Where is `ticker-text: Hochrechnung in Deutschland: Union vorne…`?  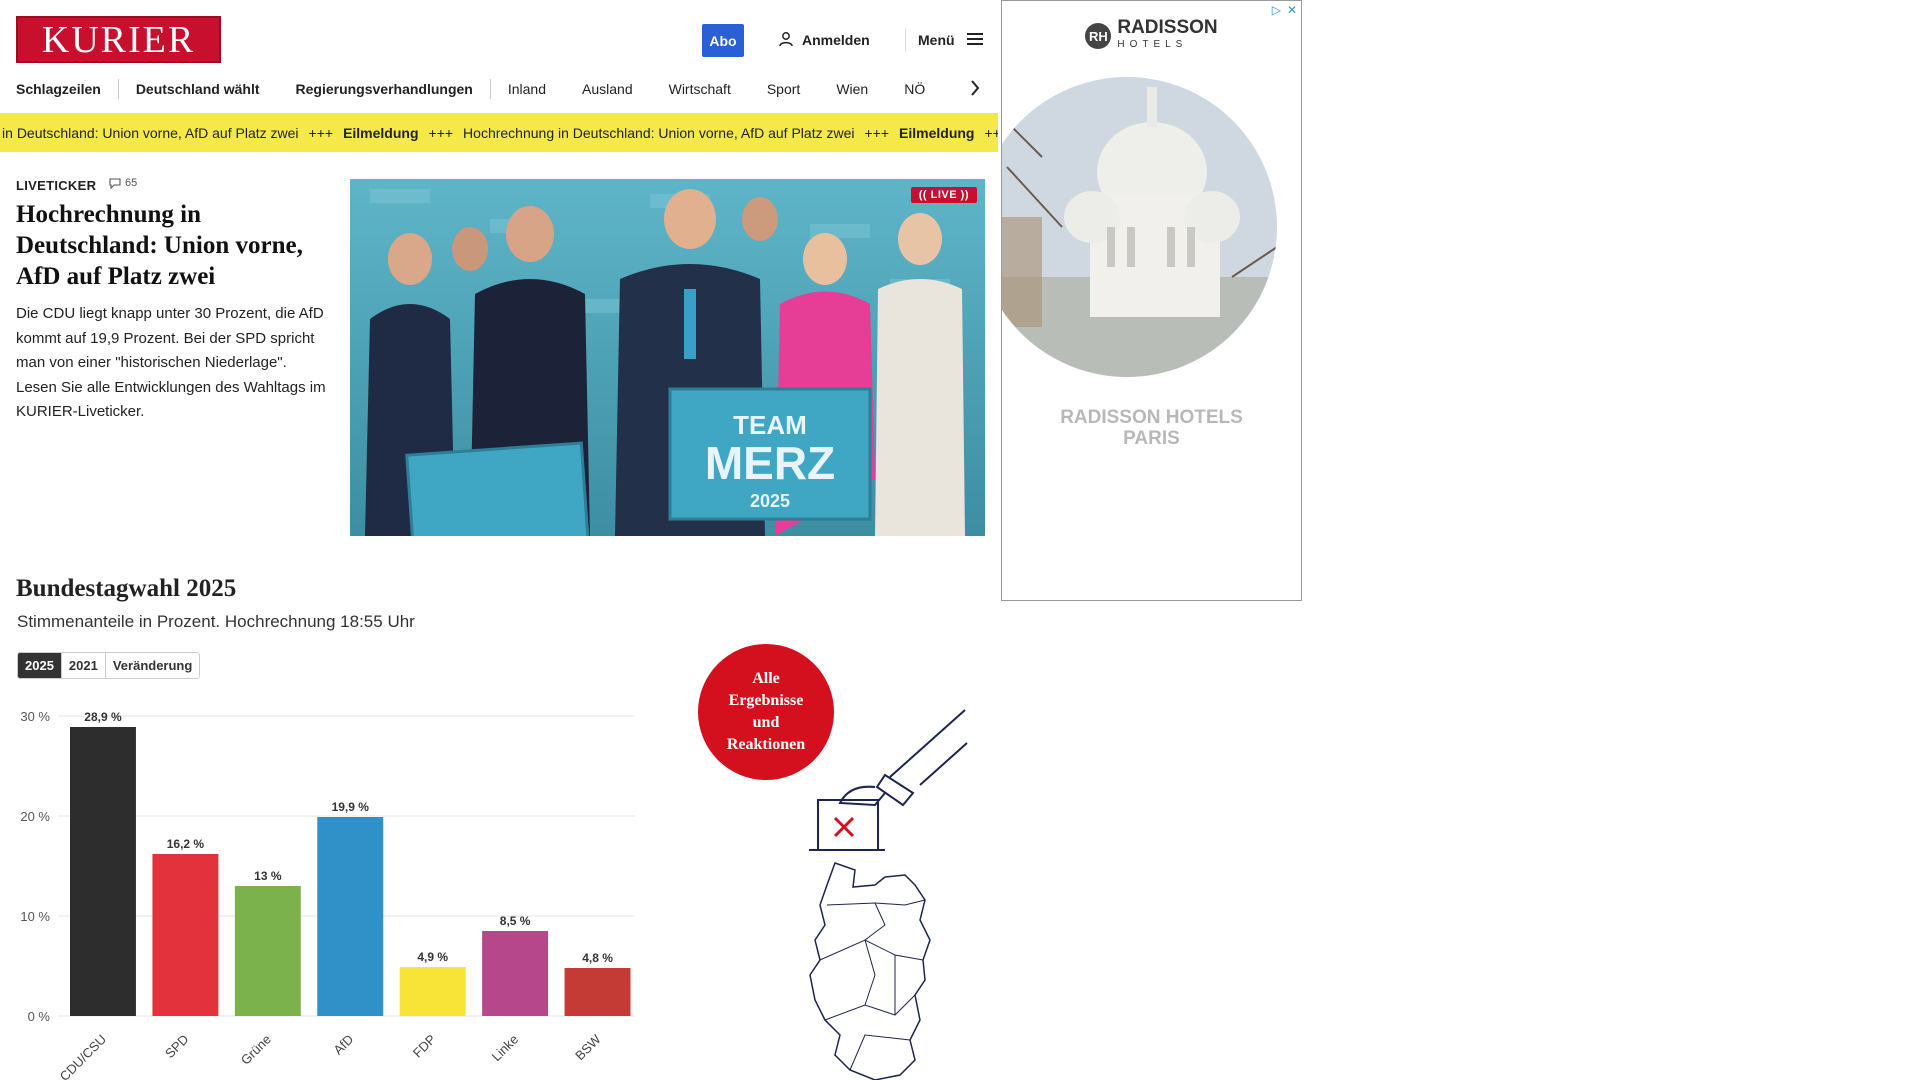 ticker-text: Hochrechnung in Deutschland: Union vorne… is located at coordinates (659, 132).